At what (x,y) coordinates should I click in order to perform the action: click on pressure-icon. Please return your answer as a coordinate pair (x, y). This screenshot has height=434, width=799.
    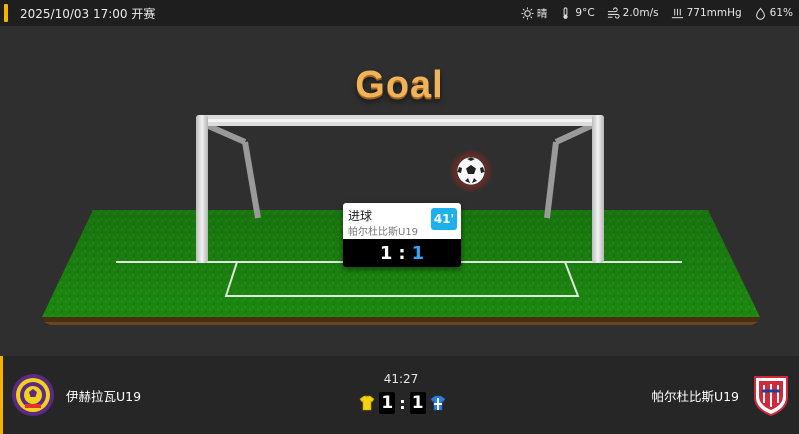
    Looking at the image, I should click on (677, 13).